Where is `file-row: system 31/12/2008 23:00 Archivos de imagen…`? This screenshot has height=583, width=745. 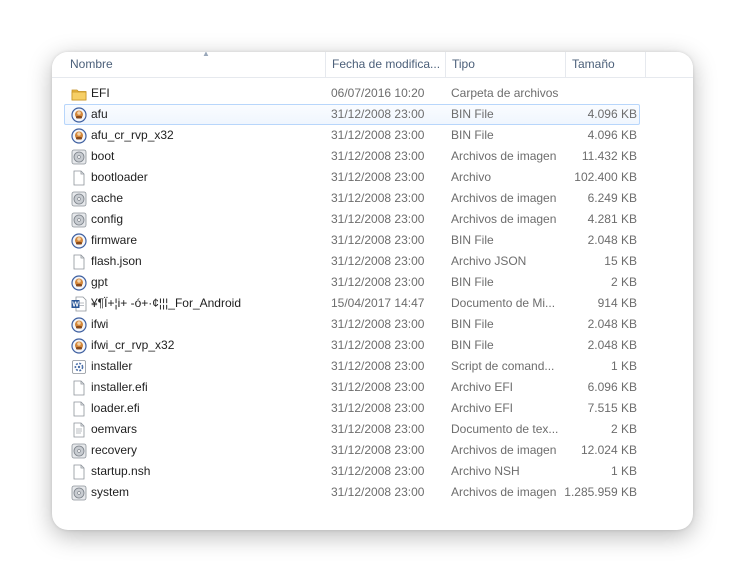
file-row: system 31/12/2008 23:00 Archivos de imagen… is located at coordinates (352, 492).